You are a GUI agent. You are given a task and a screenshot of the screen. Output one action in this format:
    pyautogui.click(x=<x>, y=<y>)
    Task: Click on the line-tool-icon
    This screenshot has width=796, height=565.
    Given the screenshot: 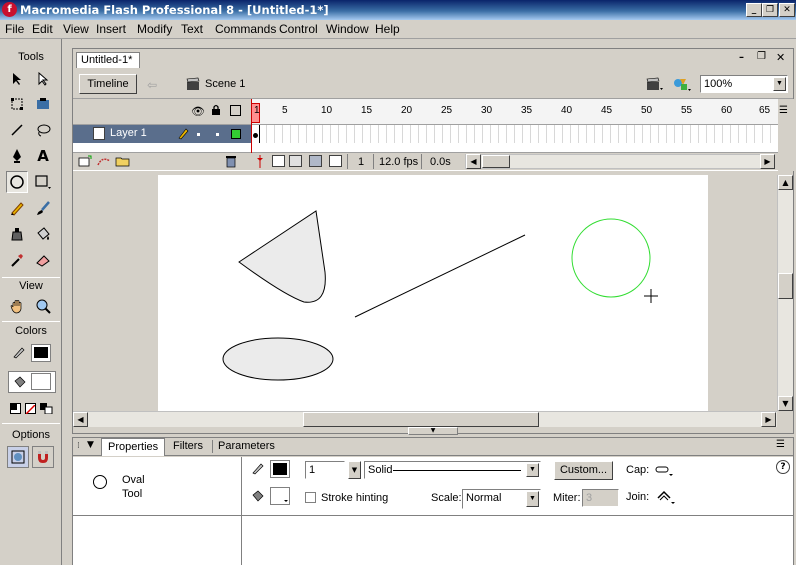 What is the action you would take?
    pyautogui.click(x=17, y=130)
    